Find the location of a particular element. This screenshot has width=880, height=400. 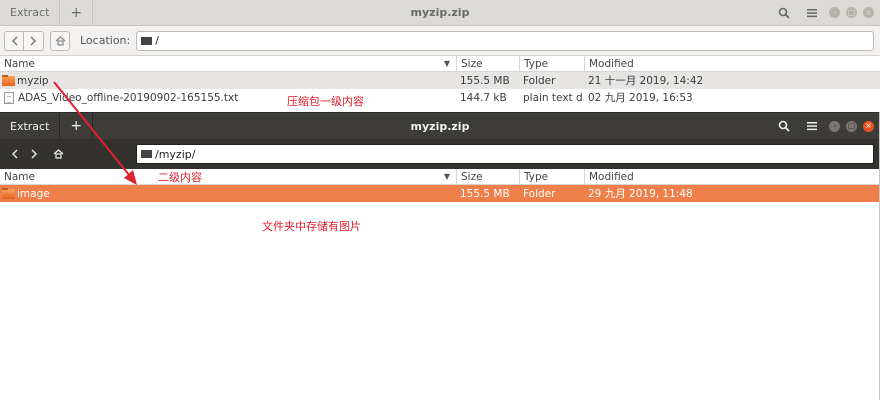

annotation-first-level: 压缩包一级内容 is located at coordinates (325, 101).